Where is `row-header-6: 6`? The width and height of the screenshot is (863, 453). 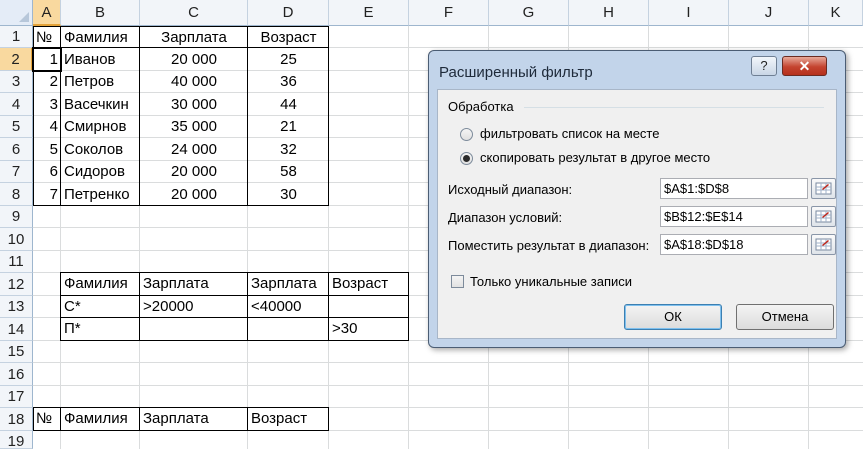
row-header-6: 6 is located at coordinates (16, 149).